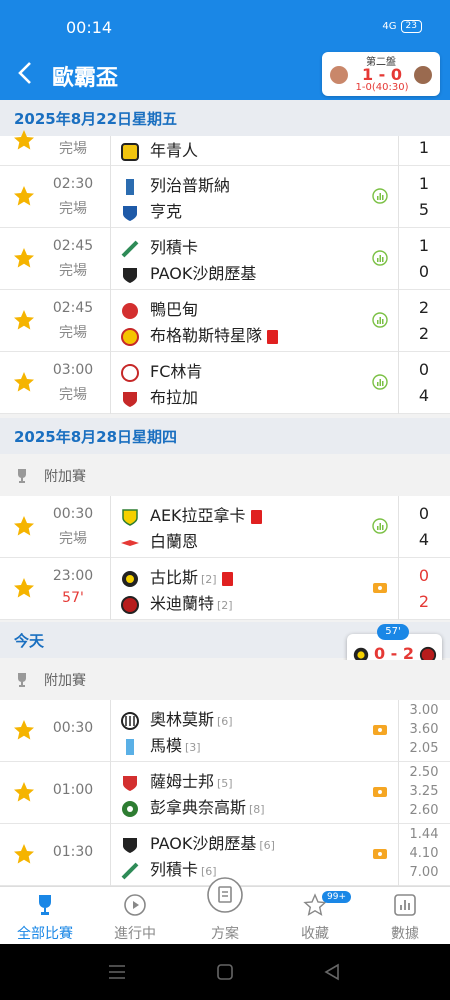 This screenshot has width=450, height=1000. What do you see at coordinates (405, 905) in the screenshot?
I see `chart-icon` at bounding box center [405, 905].